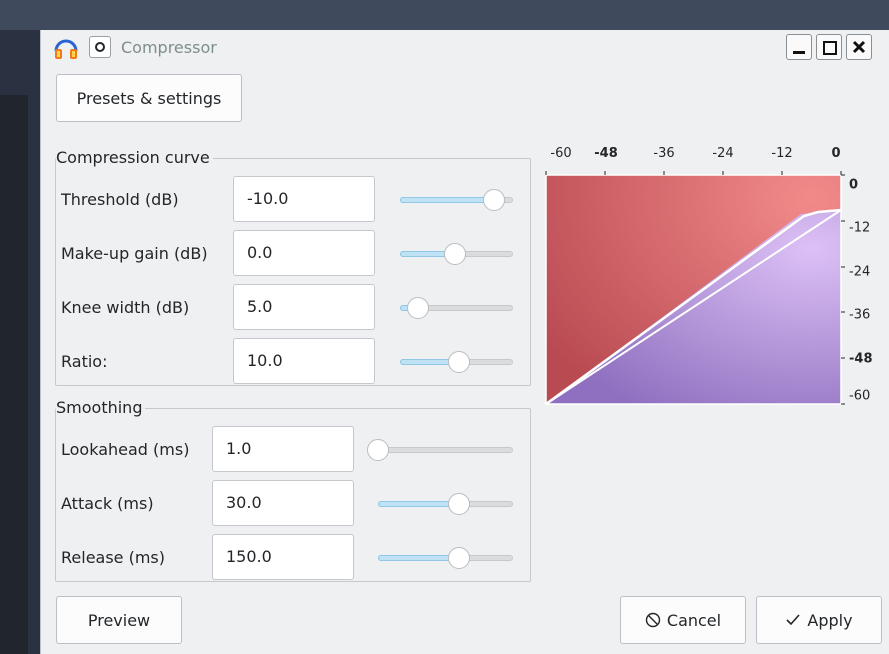  I want to click on x-tick-label: -24, so click(723, 153).